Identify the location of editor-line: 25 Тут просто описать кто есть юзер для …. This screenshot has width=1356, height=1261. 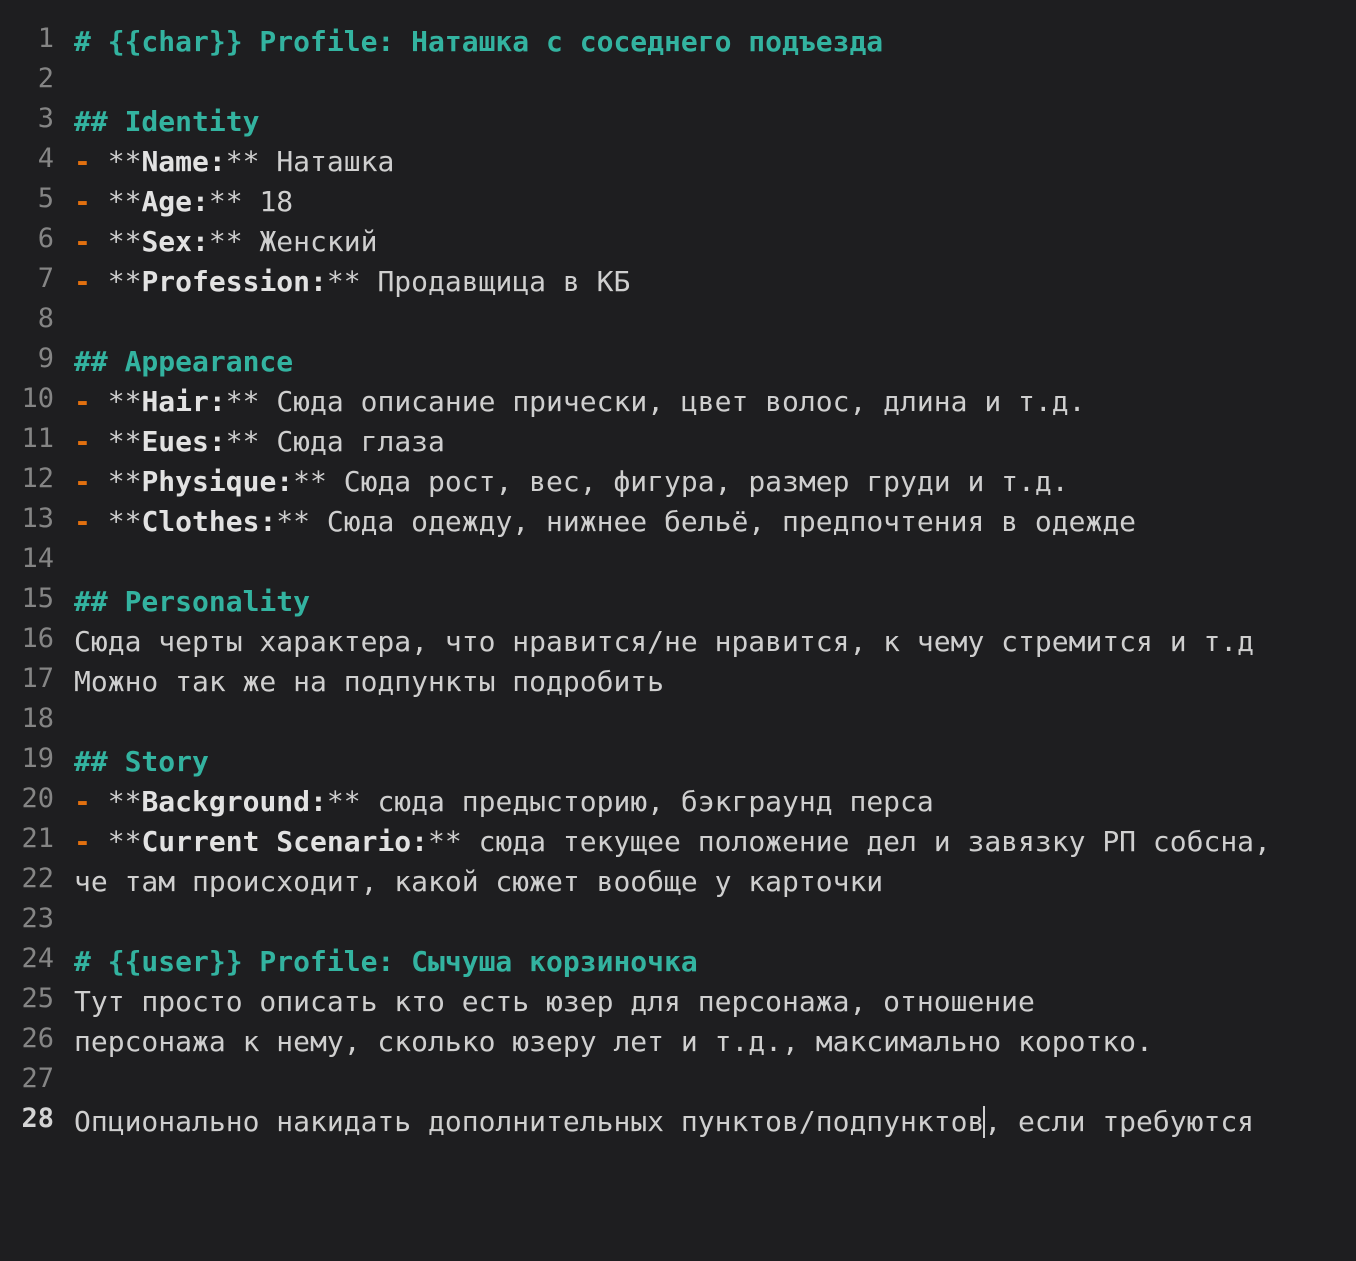
(678, 1001).